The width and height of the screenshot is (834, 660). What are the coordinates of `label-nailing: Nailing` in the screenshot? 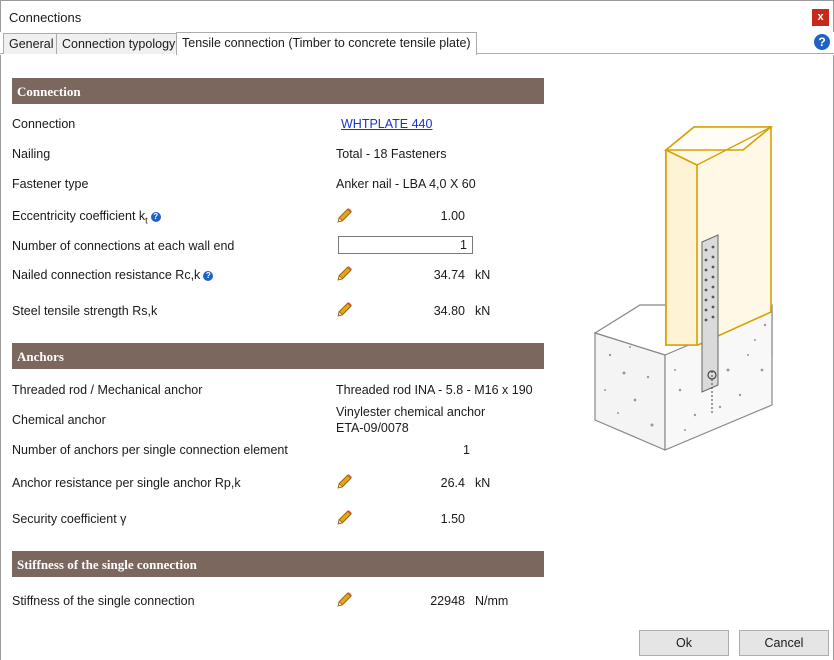 It's located at (31, 154).